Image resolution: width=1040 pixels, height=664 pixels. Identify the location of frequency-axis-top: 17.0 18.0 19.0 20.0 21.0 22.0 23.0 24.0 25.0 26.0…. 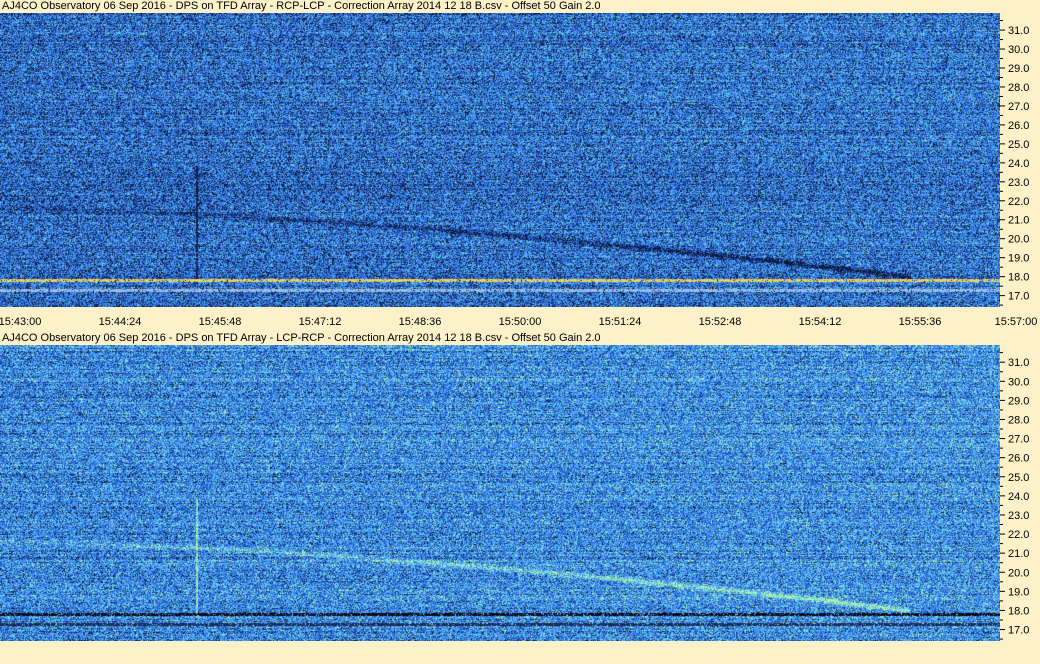
(1020, 160).